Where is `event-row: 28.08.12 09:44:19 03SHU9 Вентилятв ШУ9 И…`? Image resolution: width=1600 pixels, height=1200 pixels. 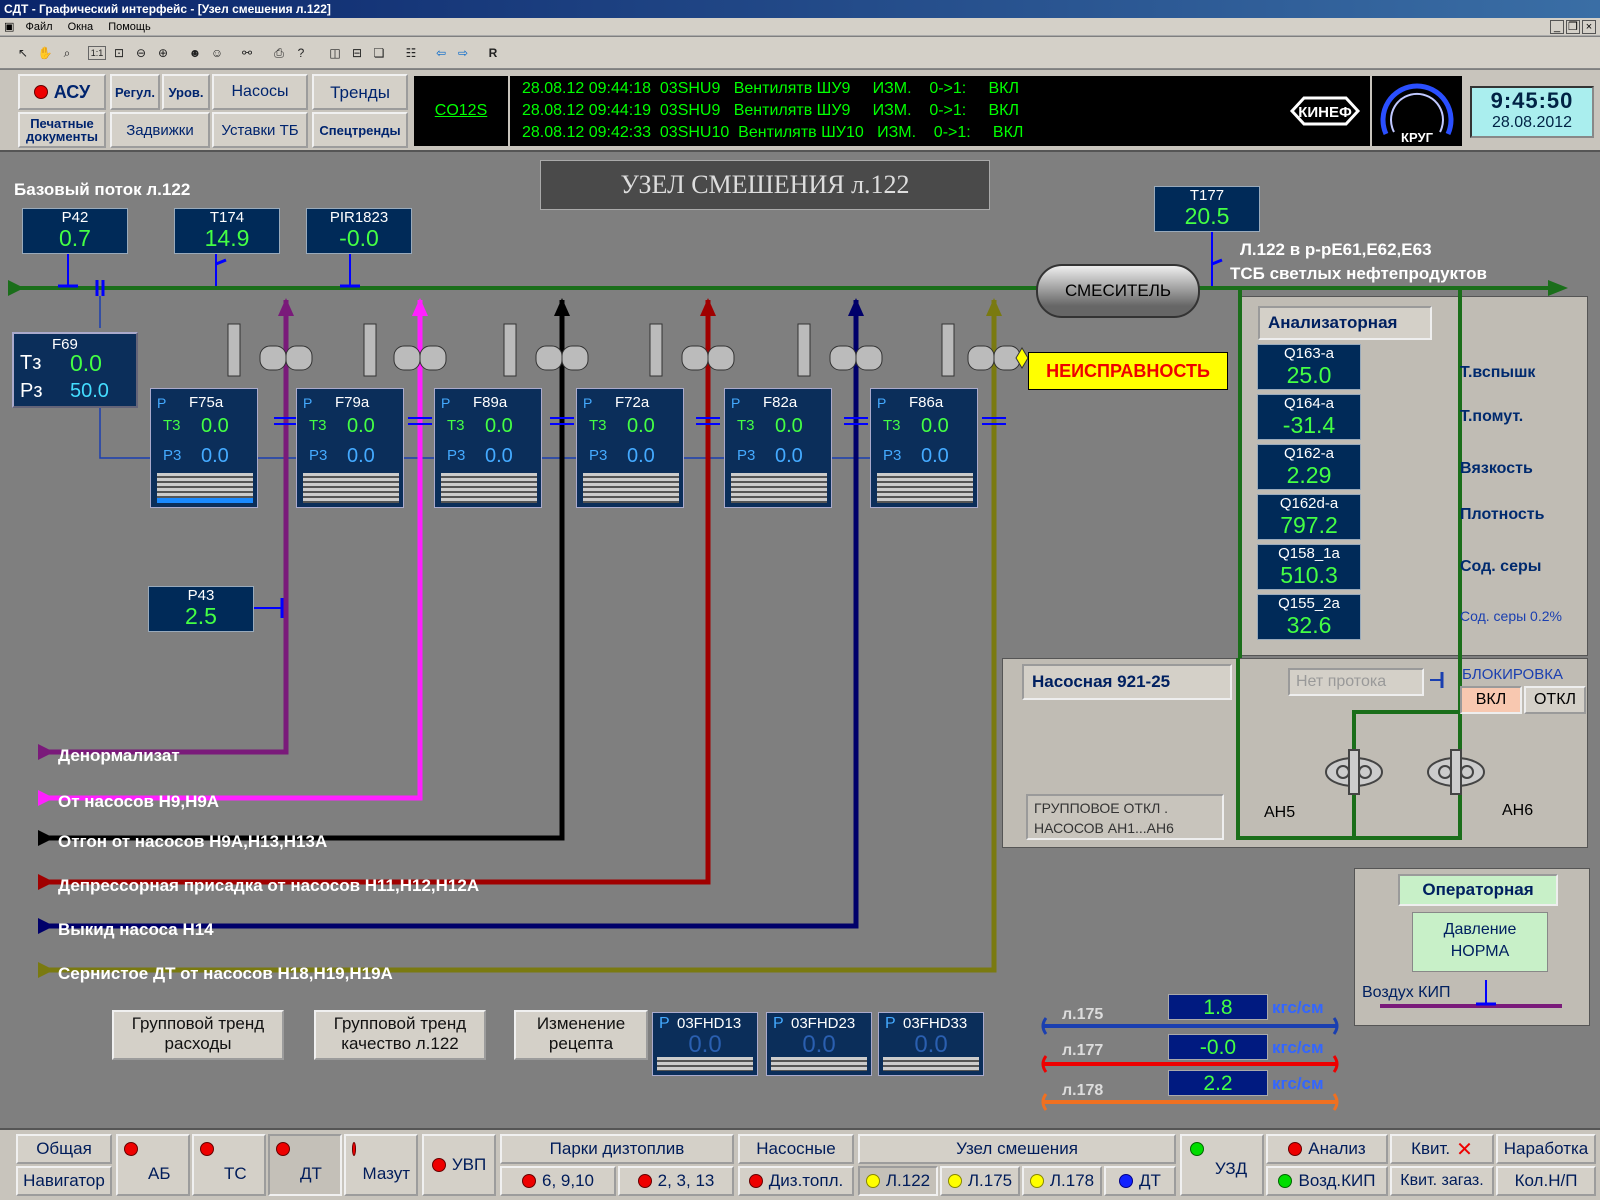 event-row: 28.08.12 09:44:19 03SHU9 Вентилятв ШУ9 И… is located at coordinates (770, 110).